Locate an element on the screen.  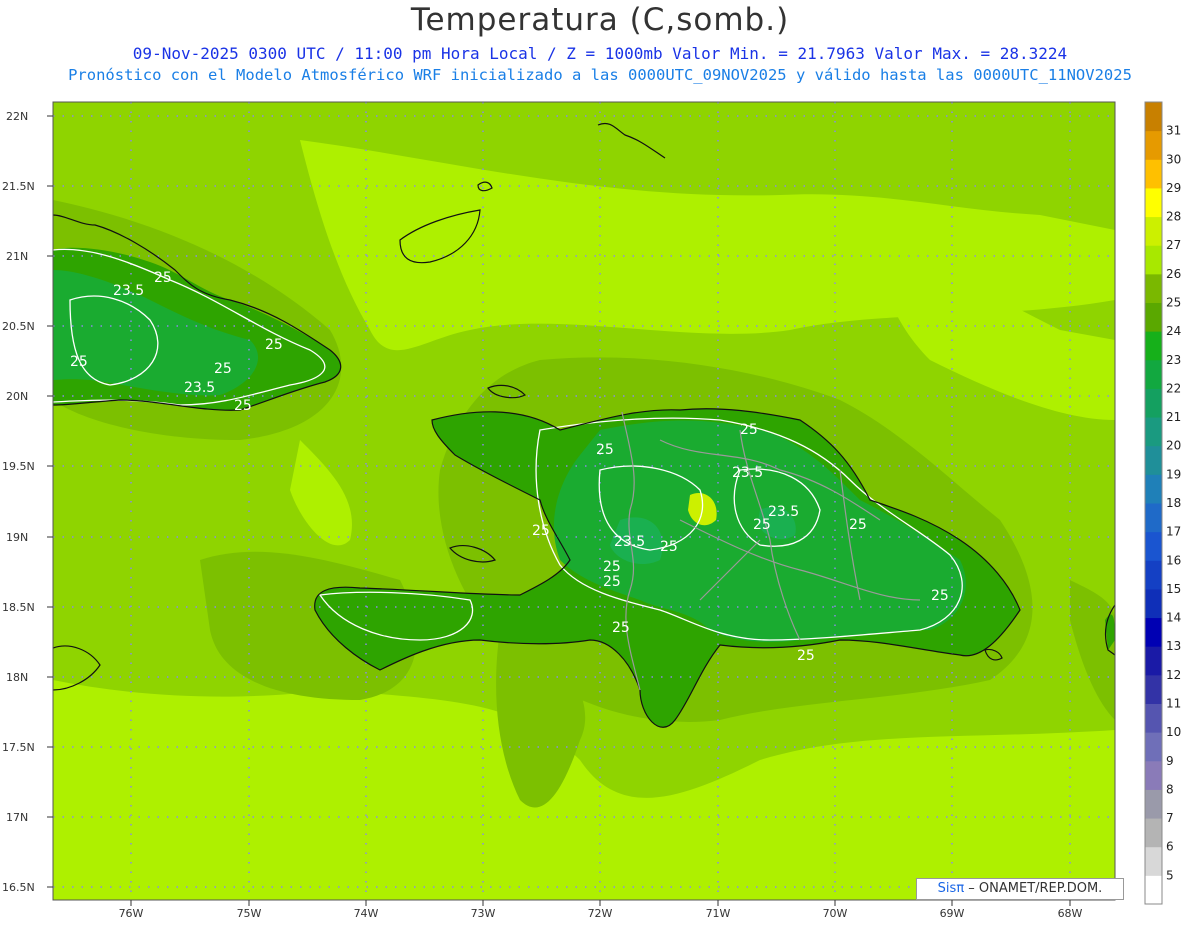
lon-label: 69W is located at coordinates (952, 913).